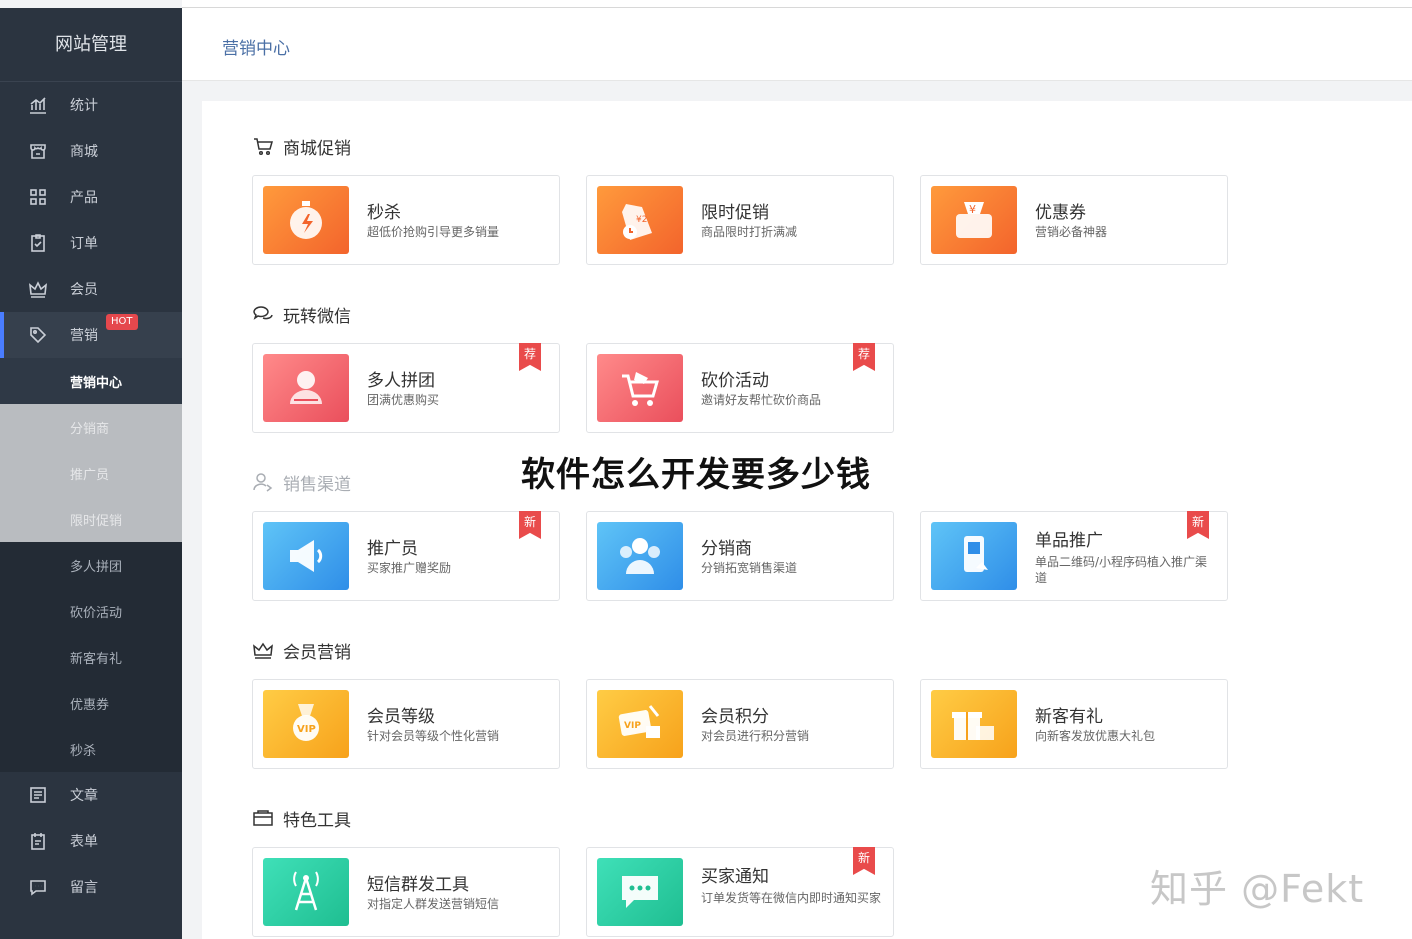 This screenshot has width=1412, height=939. I want to click on section-title-sales-channel: 销售渠道, so click(301, 482).